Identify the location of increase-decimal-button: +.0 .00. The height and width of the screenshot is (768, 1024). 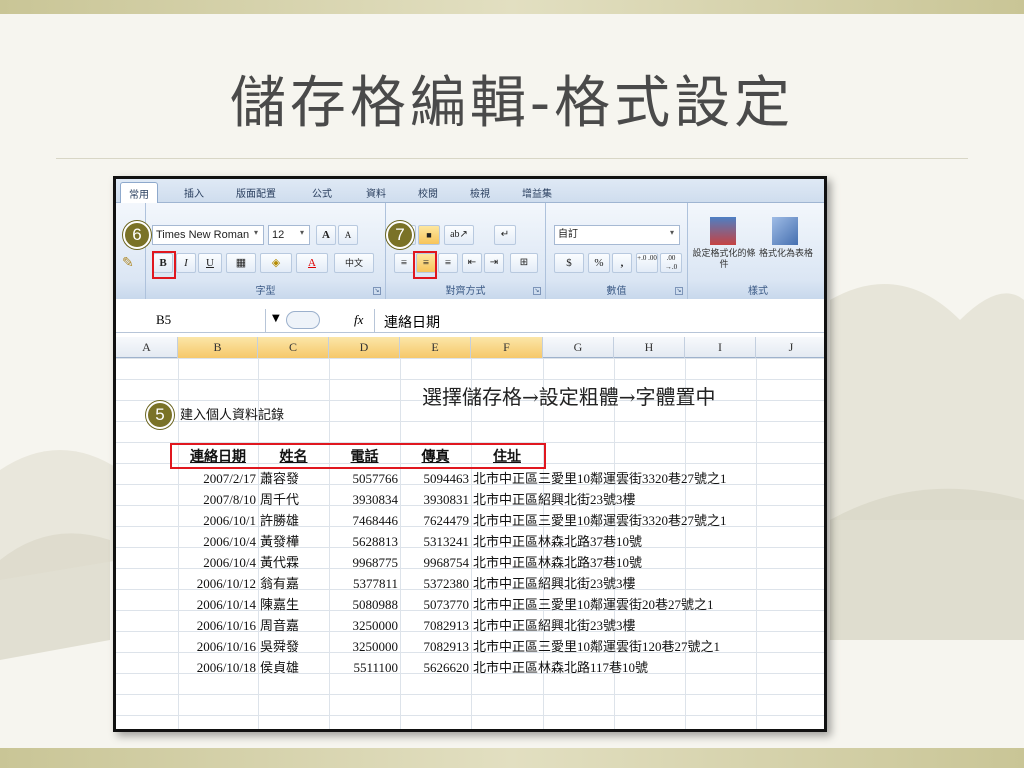
(647, 263).